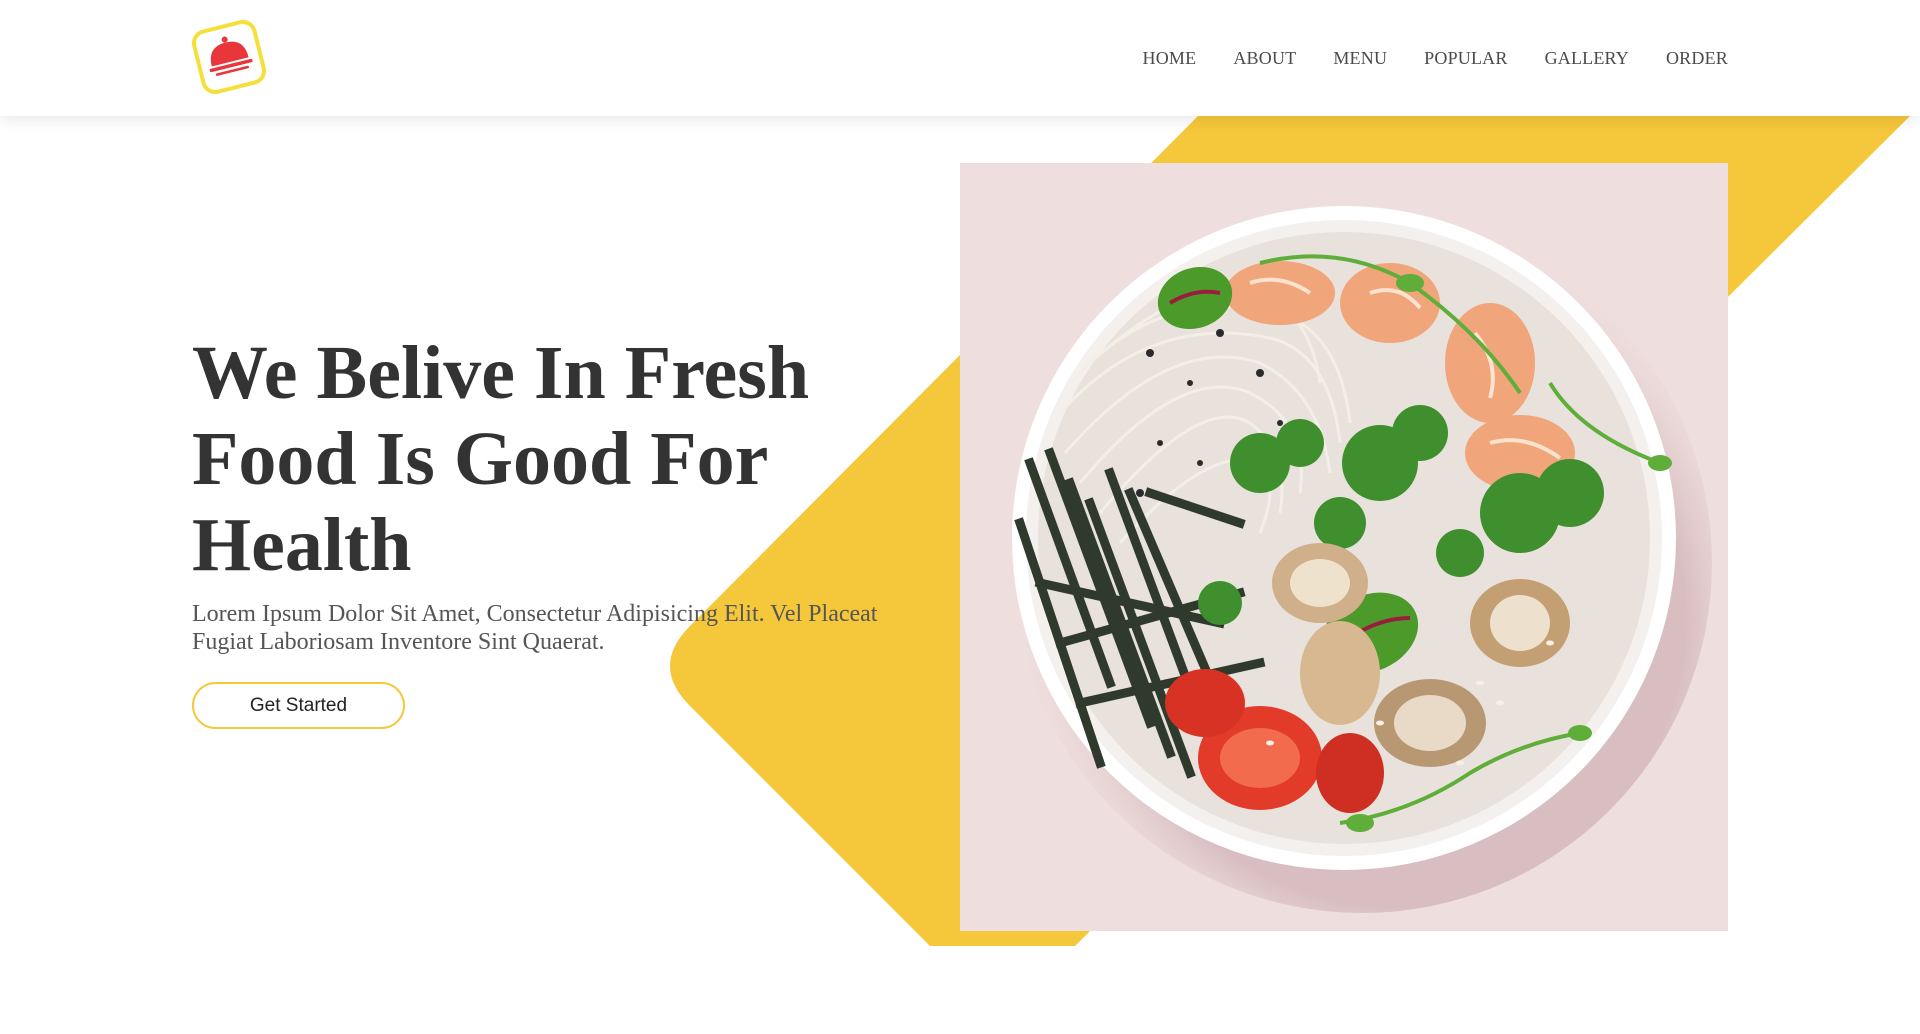 This screenshot has width=1920, height=1034. What do you see at coordinates (1264, 58) in the screenshot?
I see `nav-about: ABOUT` at bounding box center [1264, 58].